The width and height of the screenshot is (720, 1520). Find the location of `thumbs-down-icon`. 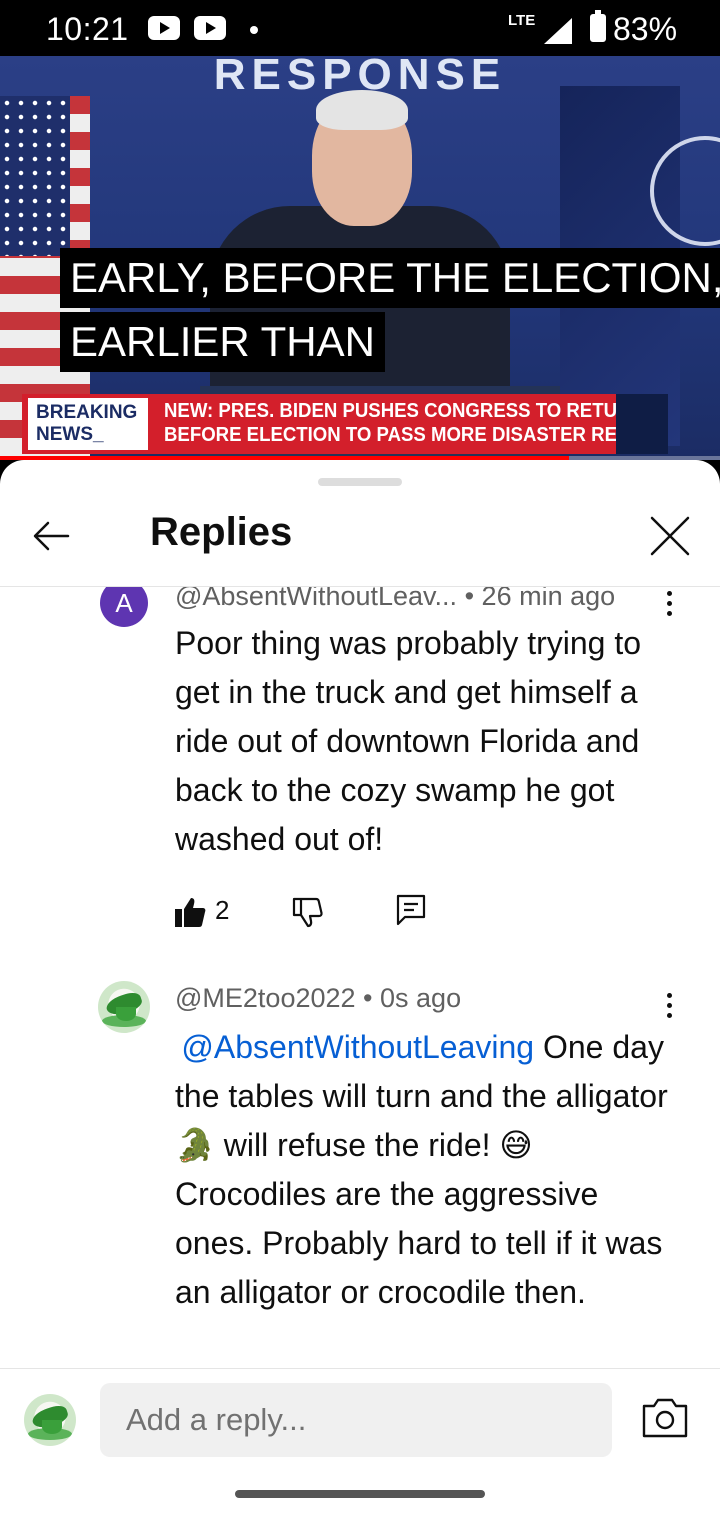

thumbs-down-icon is located at coordinates (307, 912).